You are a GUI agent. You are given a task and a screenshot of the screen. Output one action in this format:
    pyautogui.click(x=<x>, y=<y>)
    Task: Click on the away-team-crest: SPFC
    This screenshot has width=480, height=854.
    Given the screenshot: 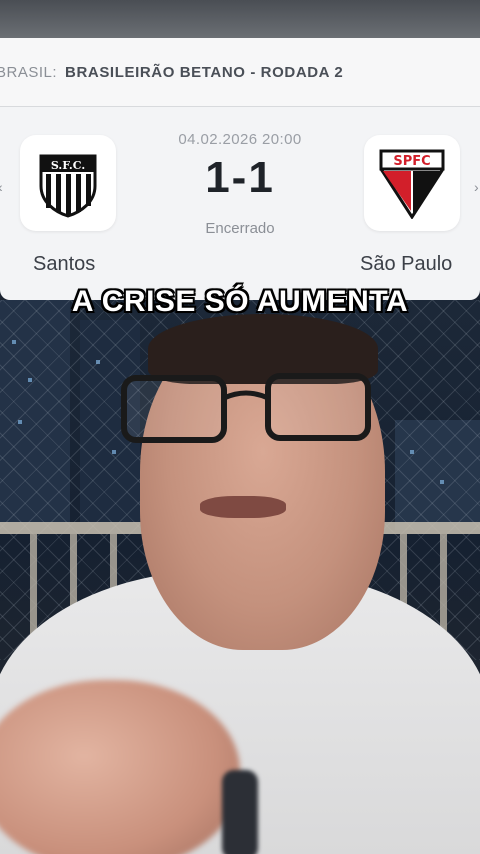 What is the action you would take?
    pyautogui.click(x=412, y=183)
    